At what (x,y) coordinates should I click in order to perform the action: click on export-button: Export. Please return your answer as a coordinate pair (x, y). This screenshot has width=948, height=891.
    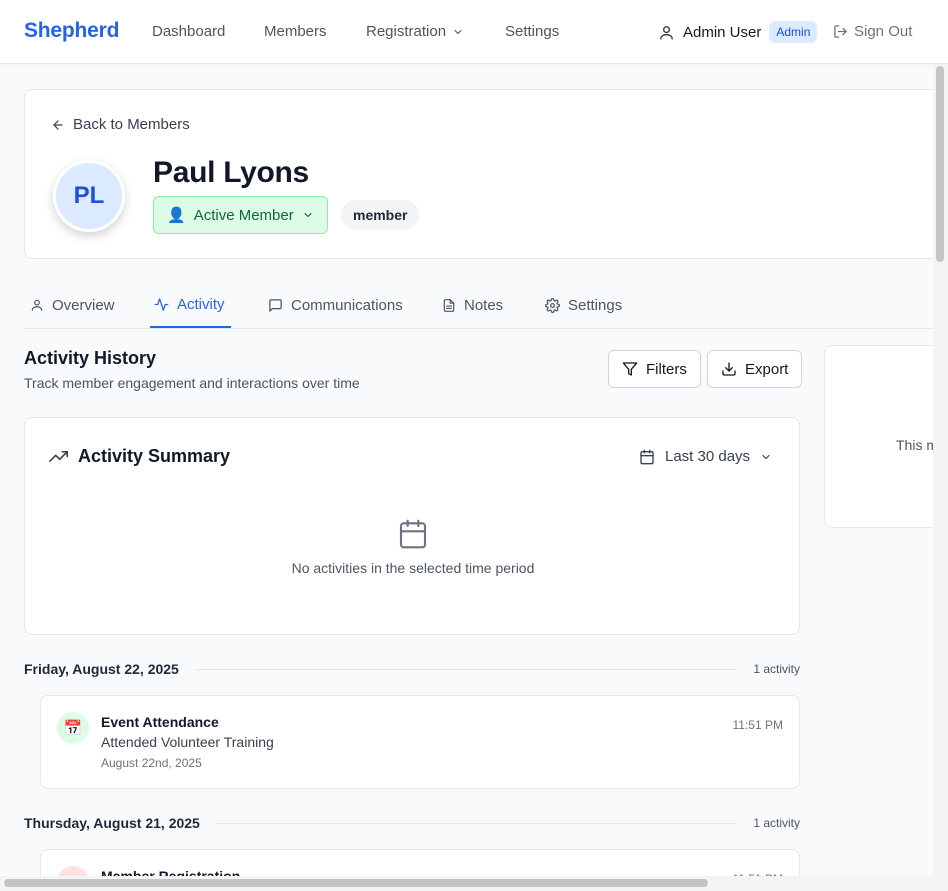
    Looking at the image, I should click on (755, 369).